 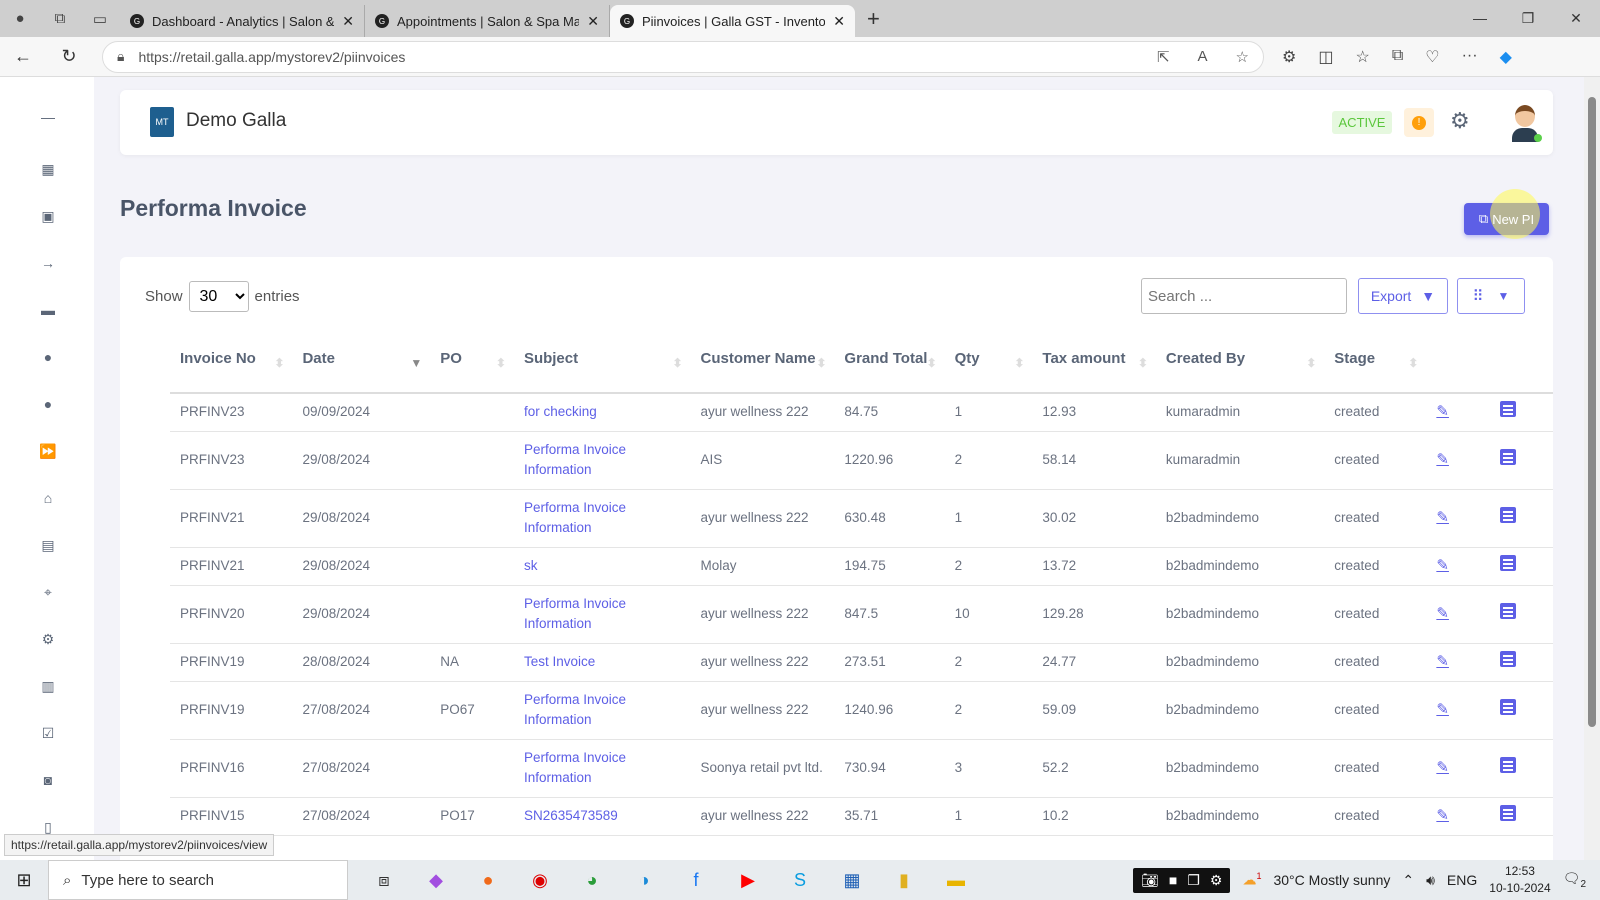 What do you see at coordinates (48, 592) in the screenshot?
I see `location-pin-icon: ⌖` at bounding box center [48, 592].